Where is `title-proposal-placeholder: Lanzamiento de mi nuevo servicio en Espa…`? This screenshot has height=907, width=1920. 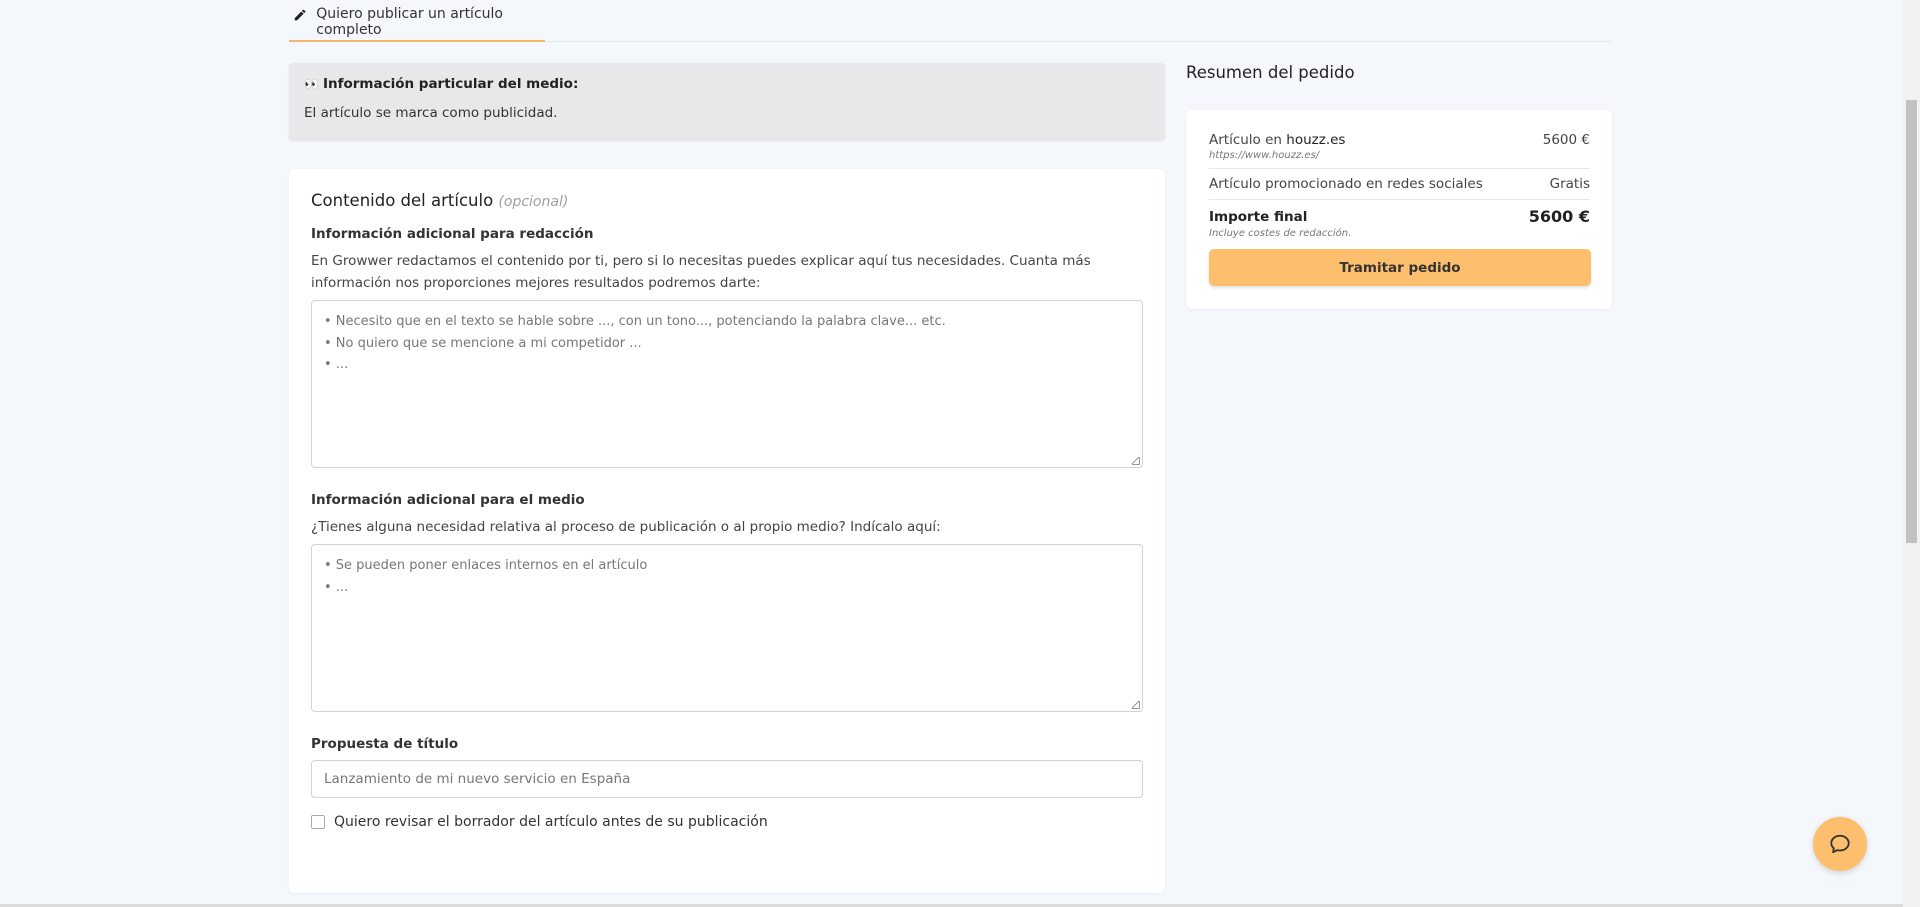
title-proposal-placeholder: Lanzamiento de mi nuevo servicio en Espa… is located at coordinates (477, 779).